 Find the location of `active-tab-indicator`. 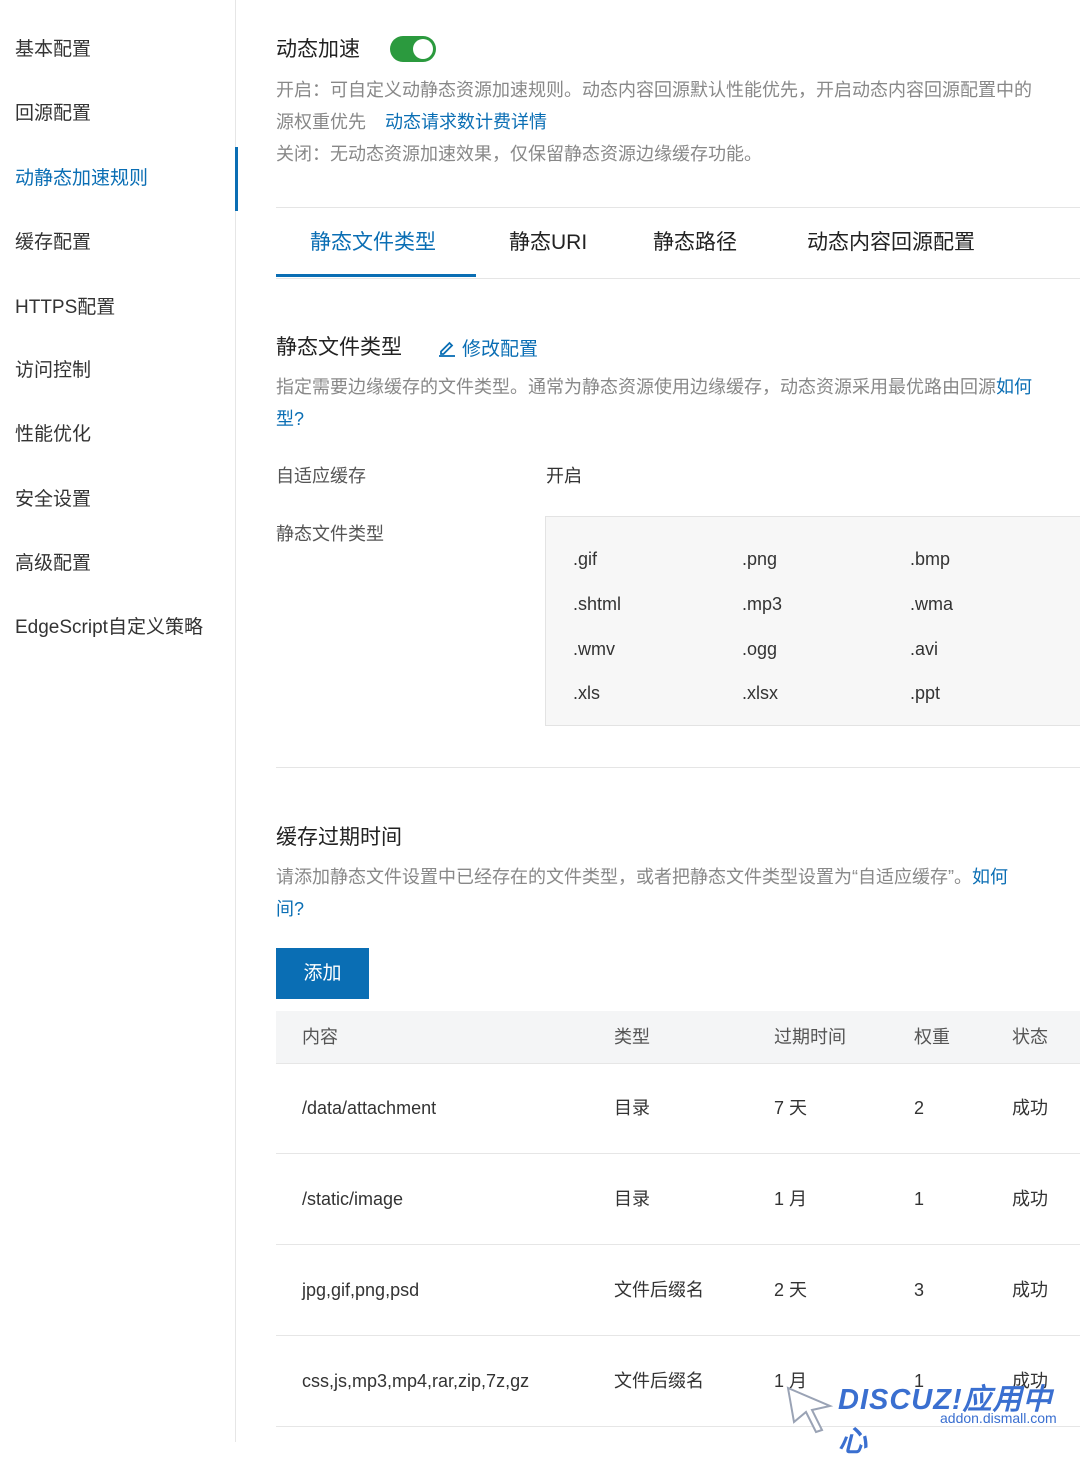

active-tab-indicator is located at coordinates (376, 275).